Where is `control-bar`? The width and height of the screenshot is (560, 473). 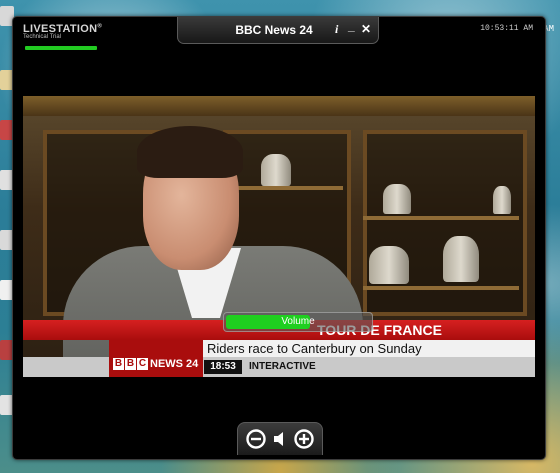 control-bar is located at coordinates (280, 438).